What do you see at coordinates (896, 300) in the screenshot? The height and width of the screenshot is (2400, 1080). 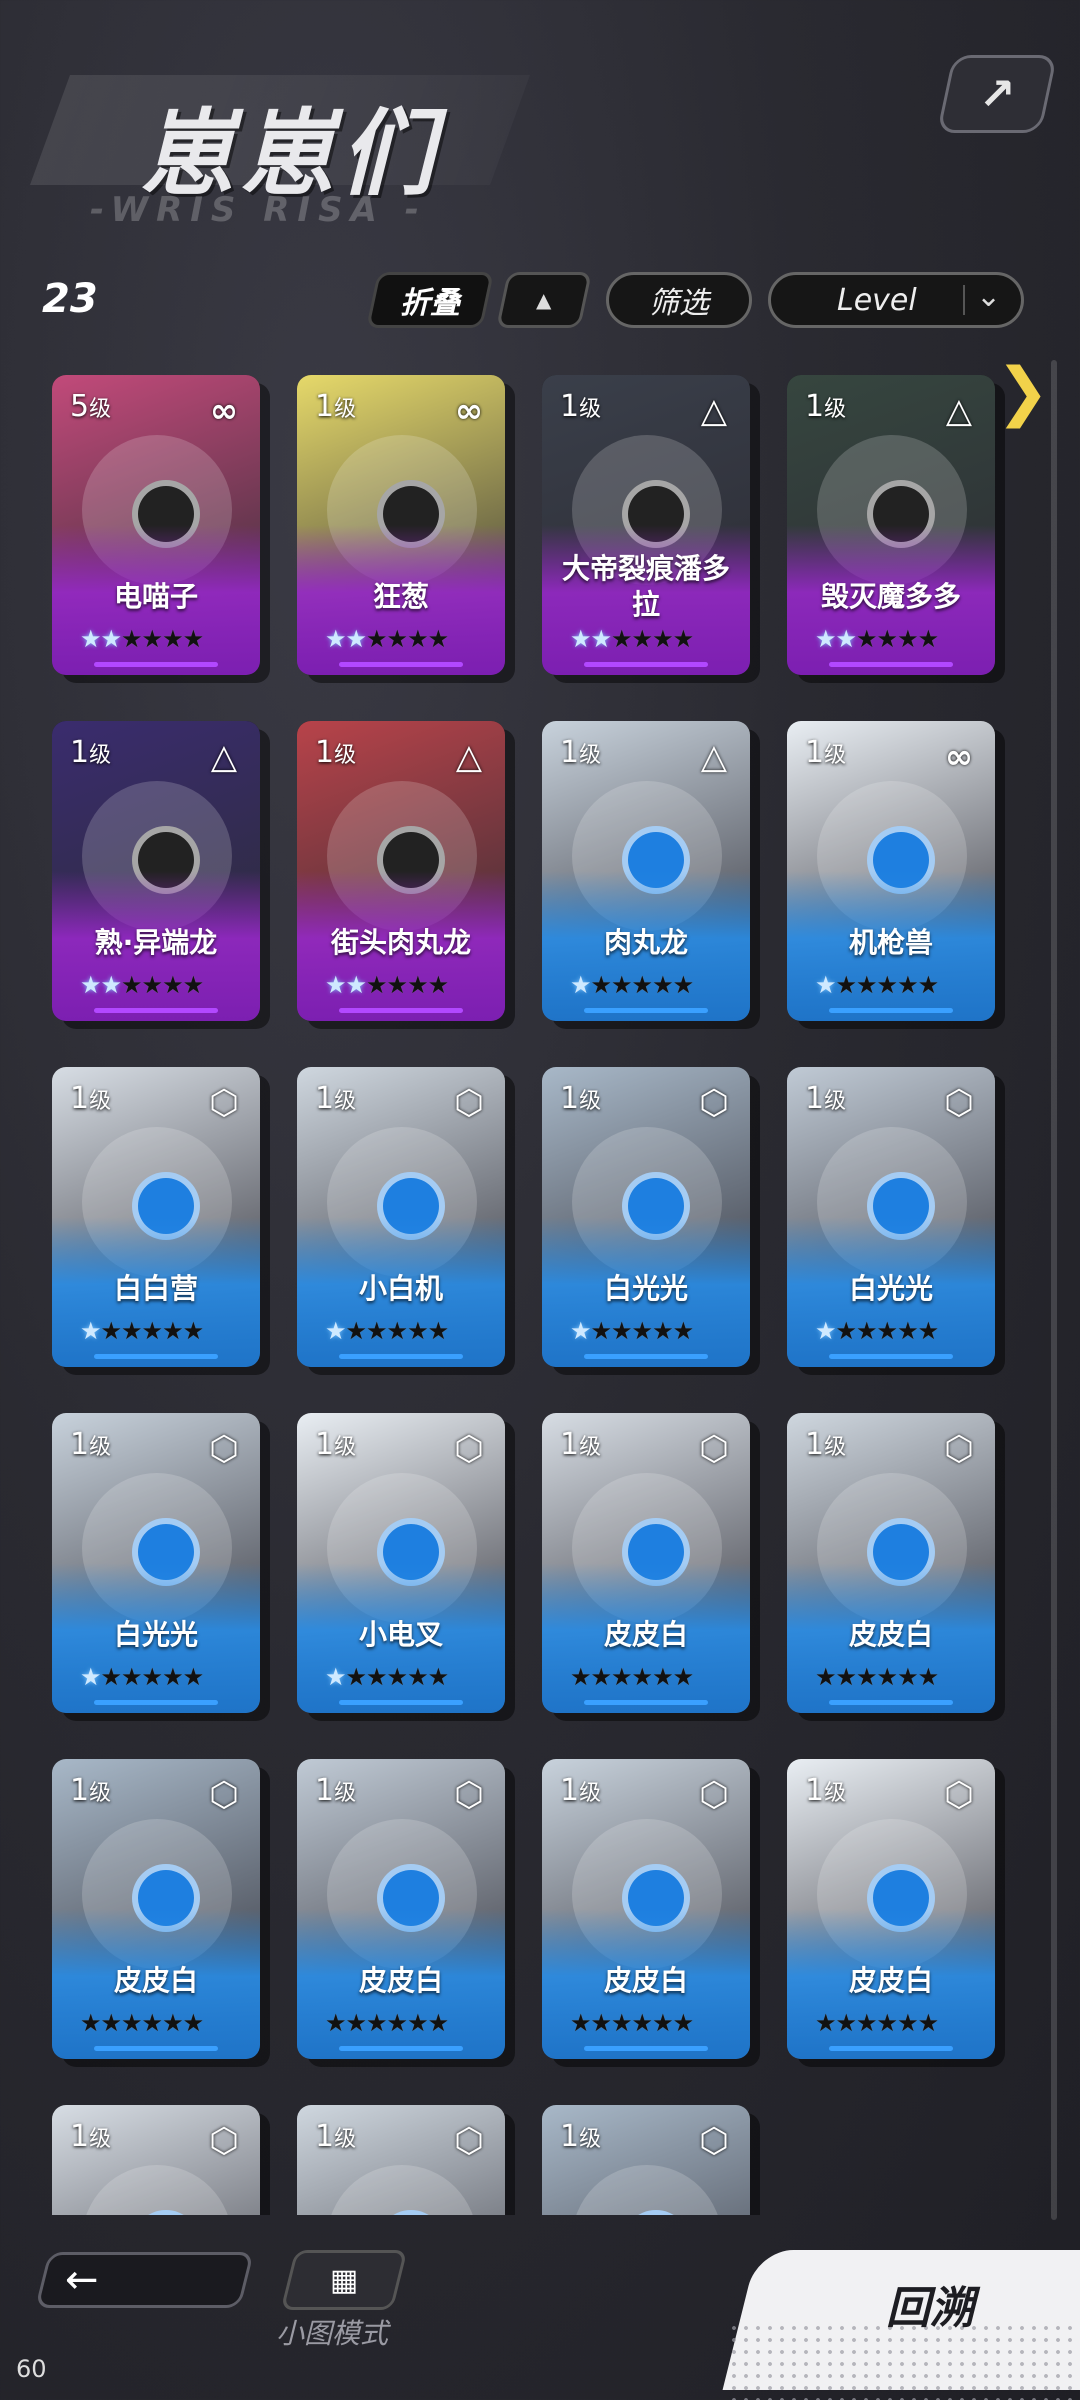 I see `sort-select: Level ⌄` at bounding box center [896, 300].